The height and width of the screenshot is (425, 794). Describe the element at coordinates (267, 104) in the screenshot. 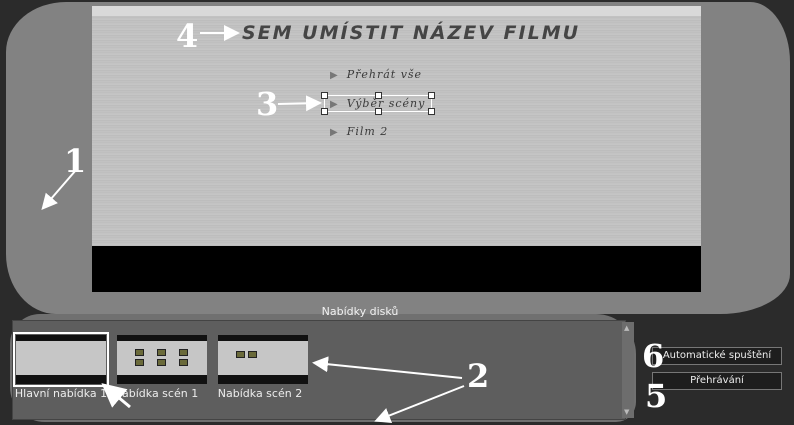

I see `callout-number-3: 3` at that location.